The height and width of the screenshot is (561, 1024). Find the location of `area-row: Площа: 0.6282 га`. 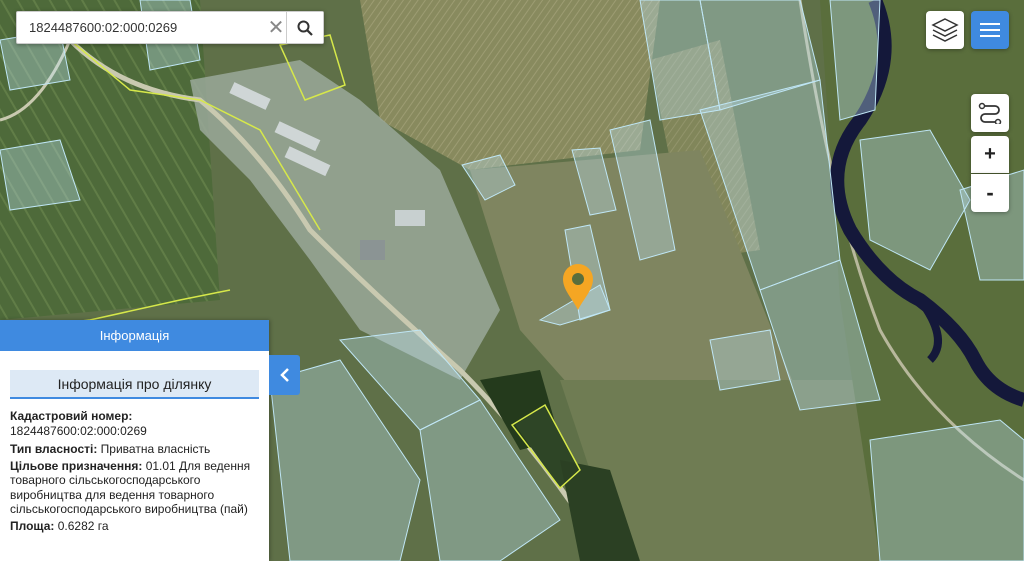

area-row: Площа: 0.6282 га is located at coordinates (134, 526).